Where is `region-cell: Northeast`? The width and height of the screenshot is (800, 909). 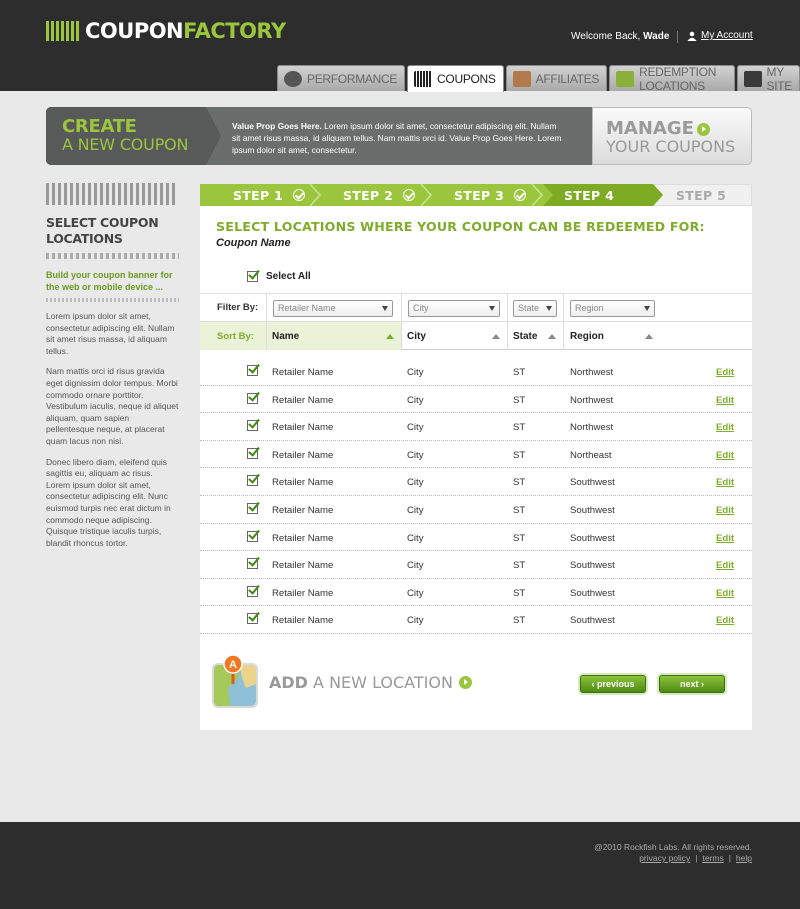
region-cell: Northeast is located at coordinates (591, 455).